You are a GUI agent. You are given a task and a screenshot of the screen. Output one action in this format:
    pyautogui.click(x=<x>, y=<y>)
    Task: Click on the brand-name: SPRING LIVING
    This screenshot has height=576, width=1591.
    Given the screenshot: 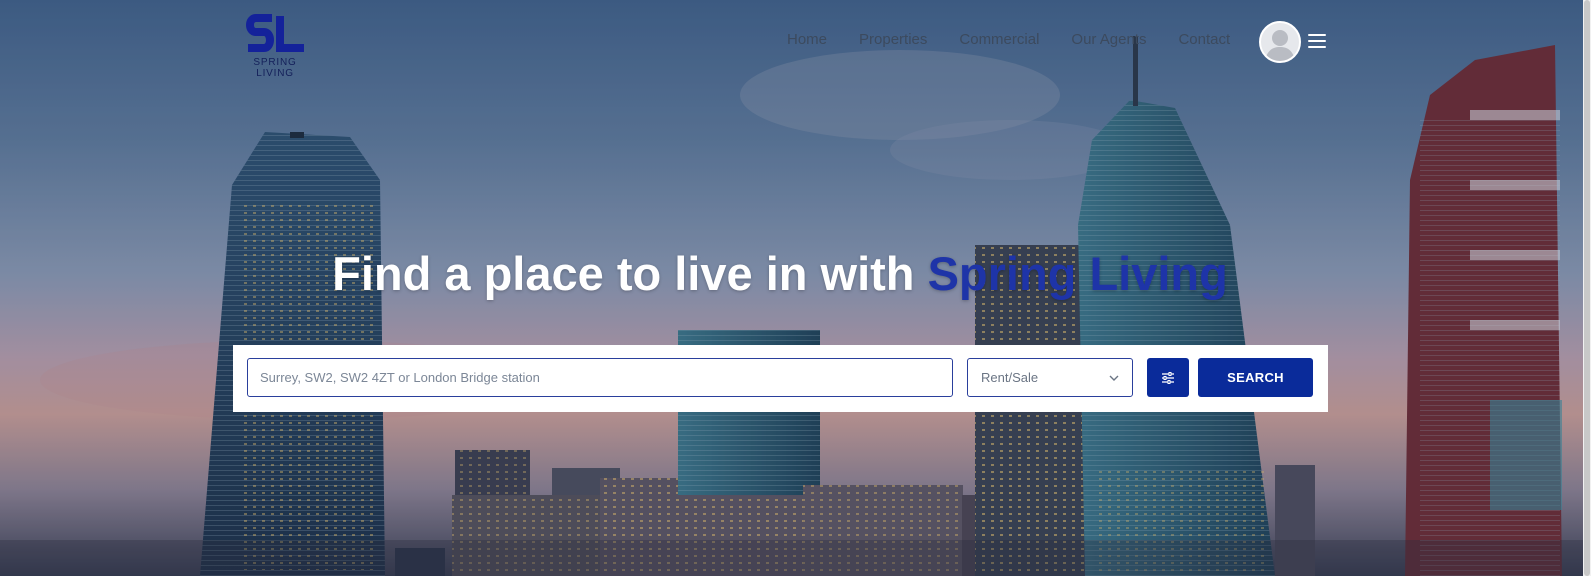 What is the action you would take?
    pyautogui.click(x=275, y=68)
    